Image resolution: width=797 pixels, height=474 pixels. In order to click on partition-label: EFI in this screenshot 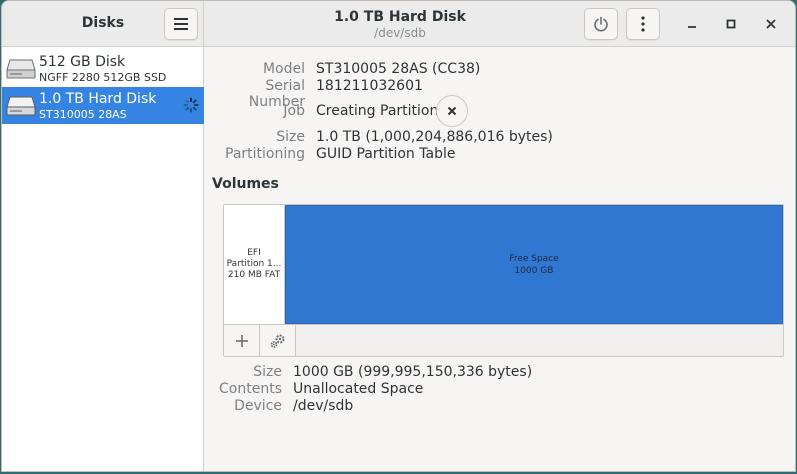, I will do `click(254, 253)`.